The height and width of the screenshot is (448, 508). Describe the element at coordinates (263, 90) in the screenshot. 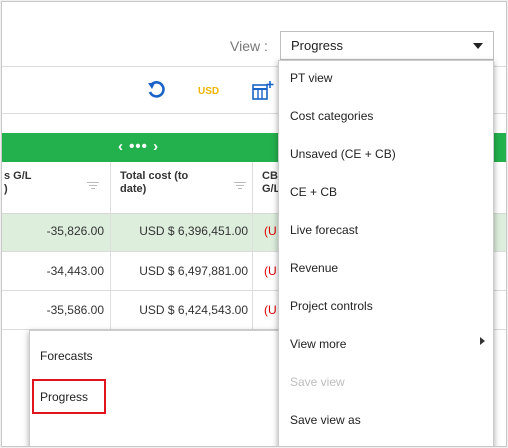

I see `column-add-icon` at that location.